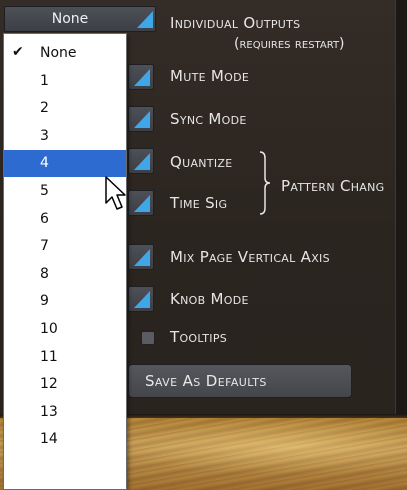 The height and width of the screenshot is (490, 407). Describe the element at coordinates (44, 273) in the screenshot. I see `dropdown-item-label: 8` at that location.